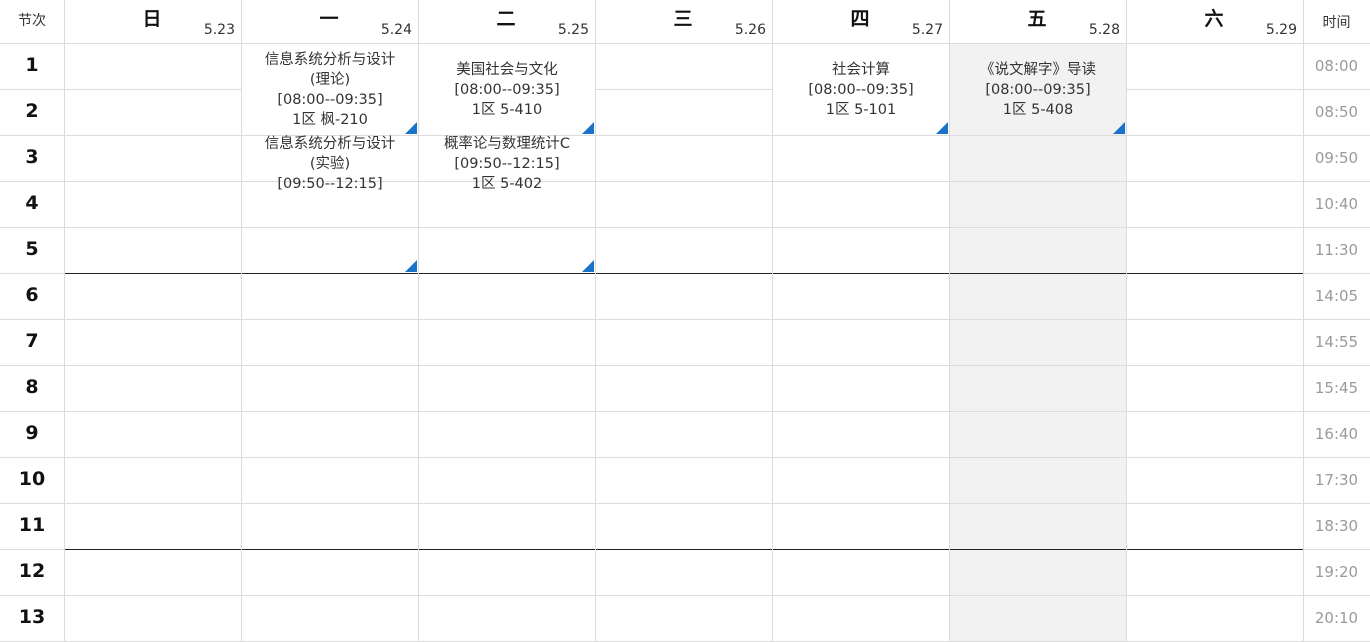 The image size is (1370, 642). Describe the element at coordinates (506, 21) in the screenshot. I see `day-header-2: 二 5.25` at that location.